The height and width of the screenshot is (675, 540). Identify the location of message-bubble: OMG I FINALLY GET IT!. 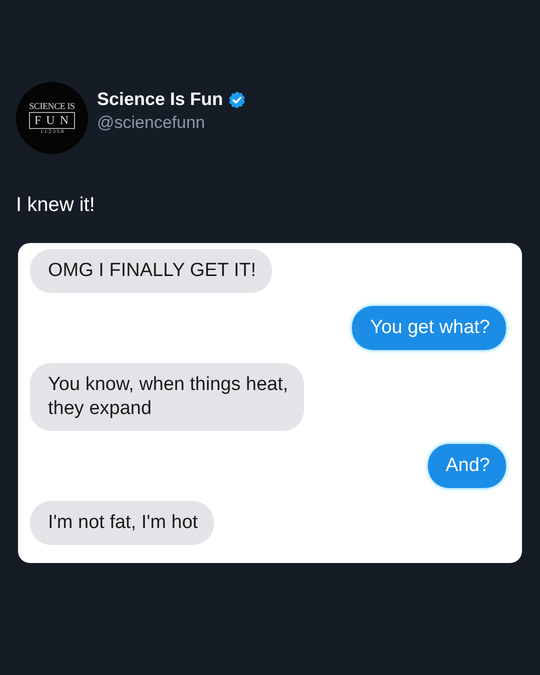
(151, 271).